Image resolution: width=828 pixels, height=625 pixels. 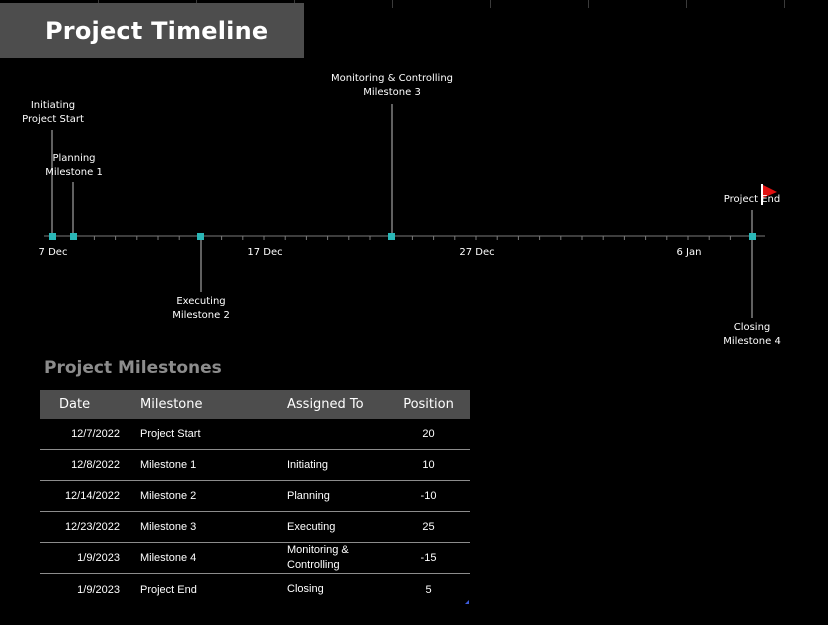 I want to click on cell-position: 10, so click(x=428, y=465).